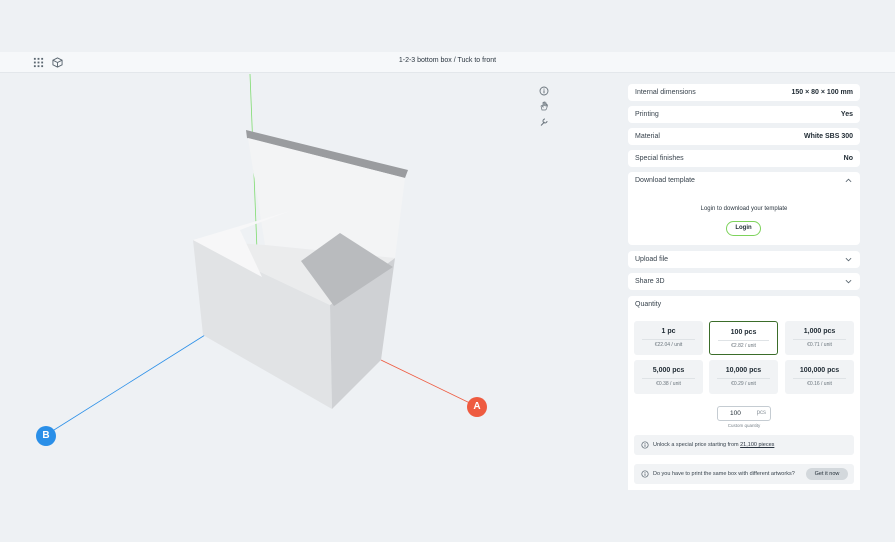 The height and width of the screenshot is (542, 895). Describe the element at coordinates (744, 281) in the screenshot. I see `share-3d-section: Share 3D` at that location.